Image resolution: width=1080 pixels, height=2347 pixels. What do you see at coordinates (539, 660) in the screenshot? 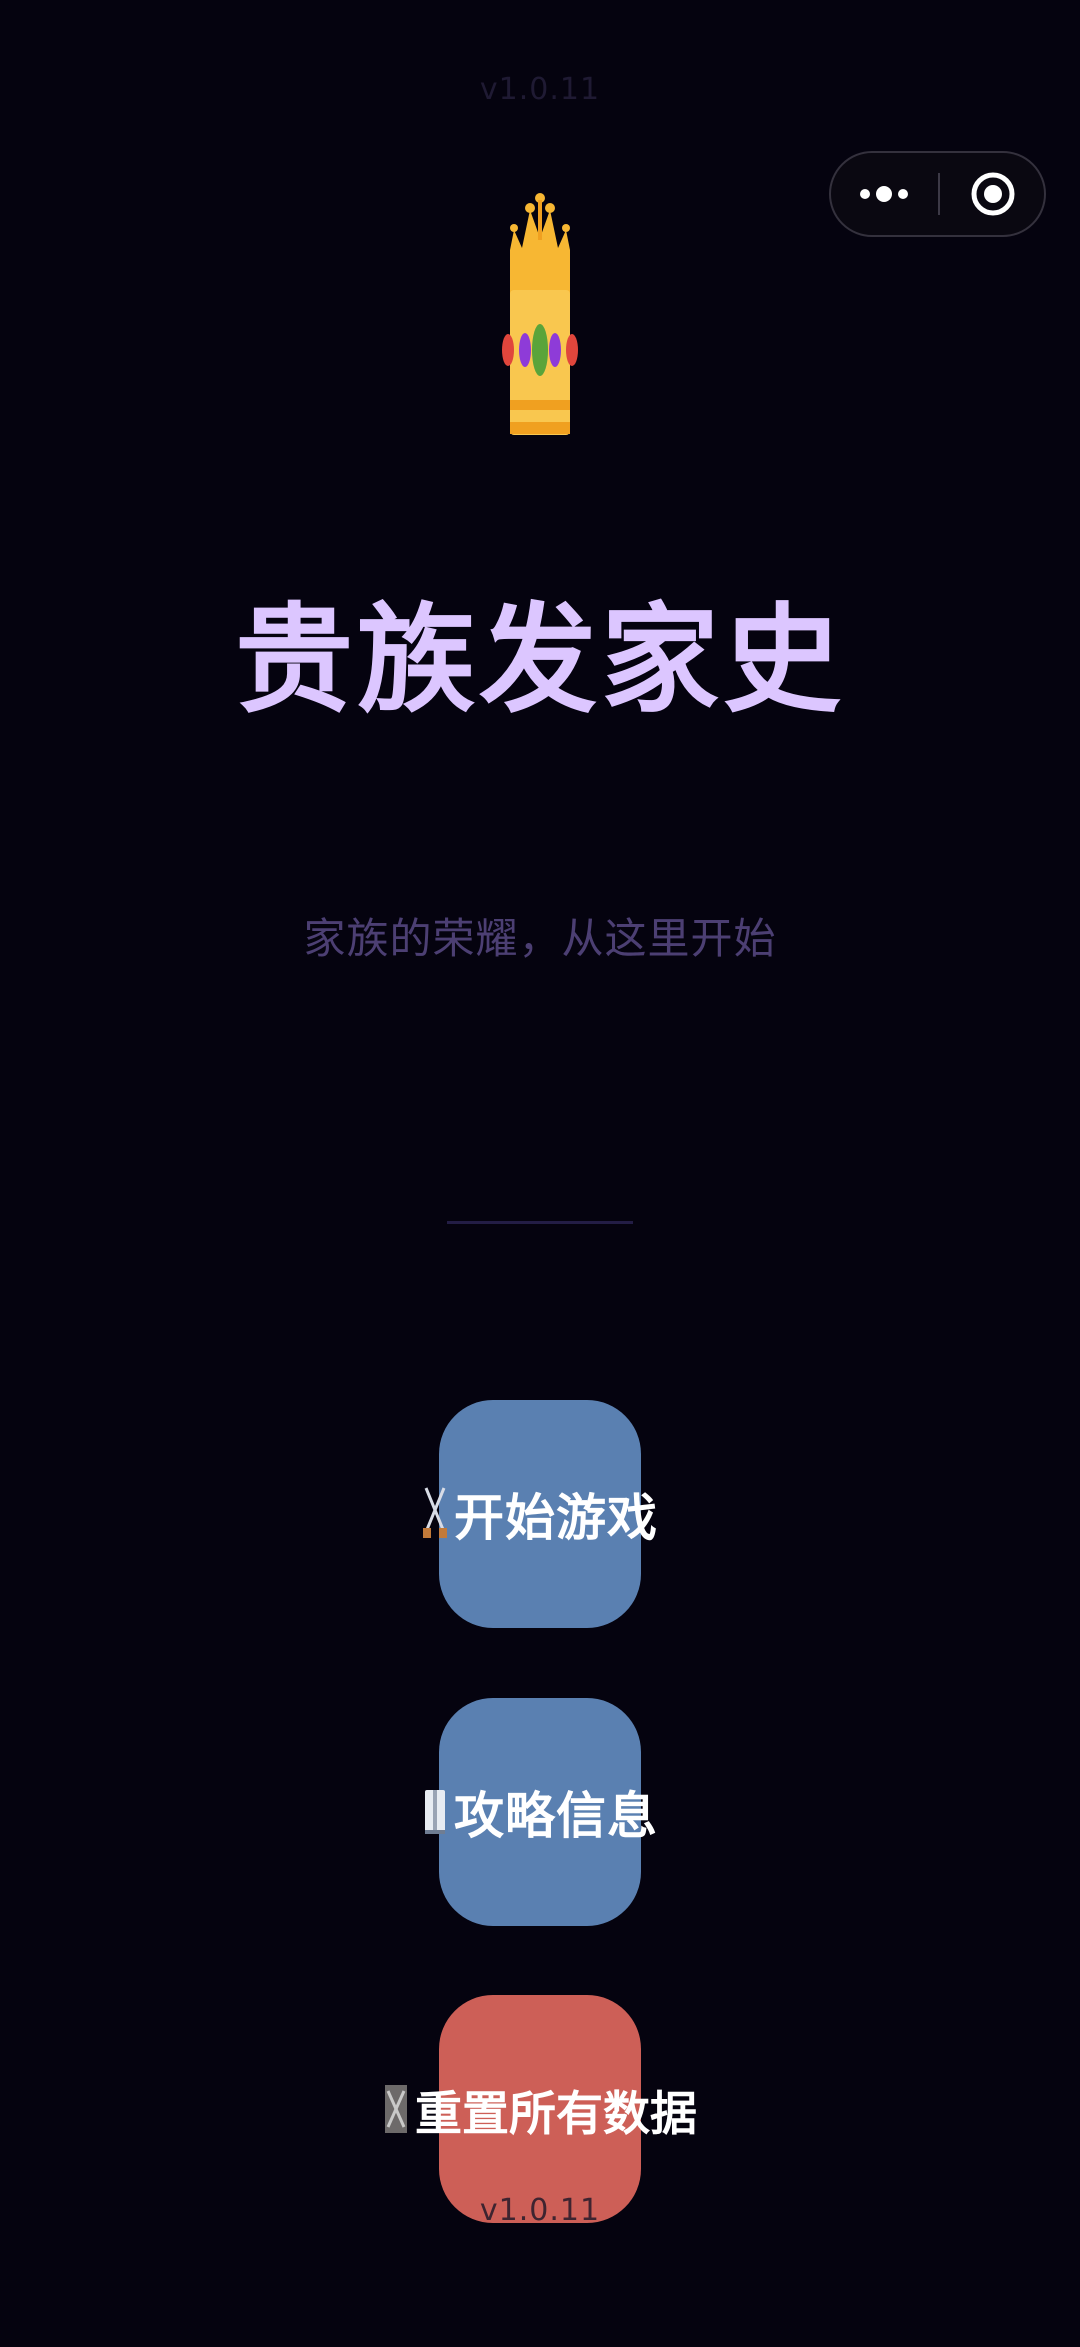
I see `game-title: 贵族发家史` at bounding box center [539, 660].